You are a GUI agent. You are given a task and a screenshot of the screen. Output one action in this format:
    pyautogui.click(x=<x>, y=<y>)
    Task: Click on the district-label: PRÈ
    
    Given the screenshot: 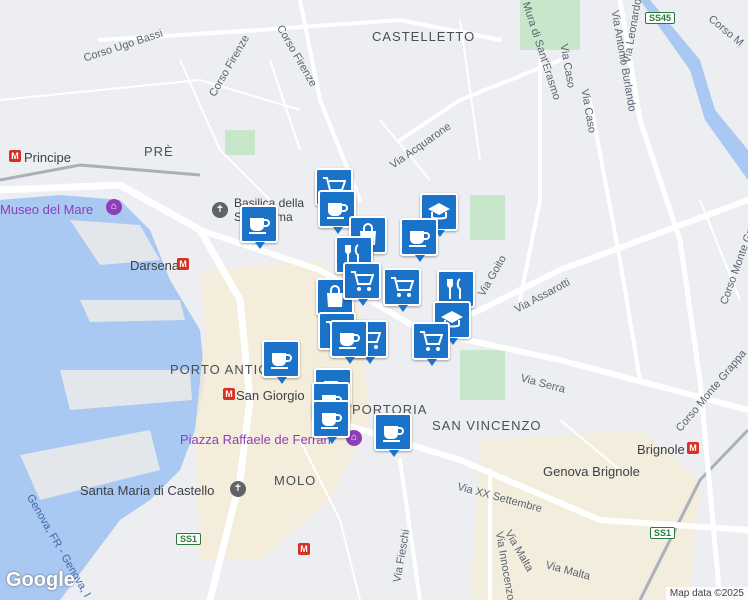 What is the action you would take?
    pyautogui.click(x=159, y=151)
    